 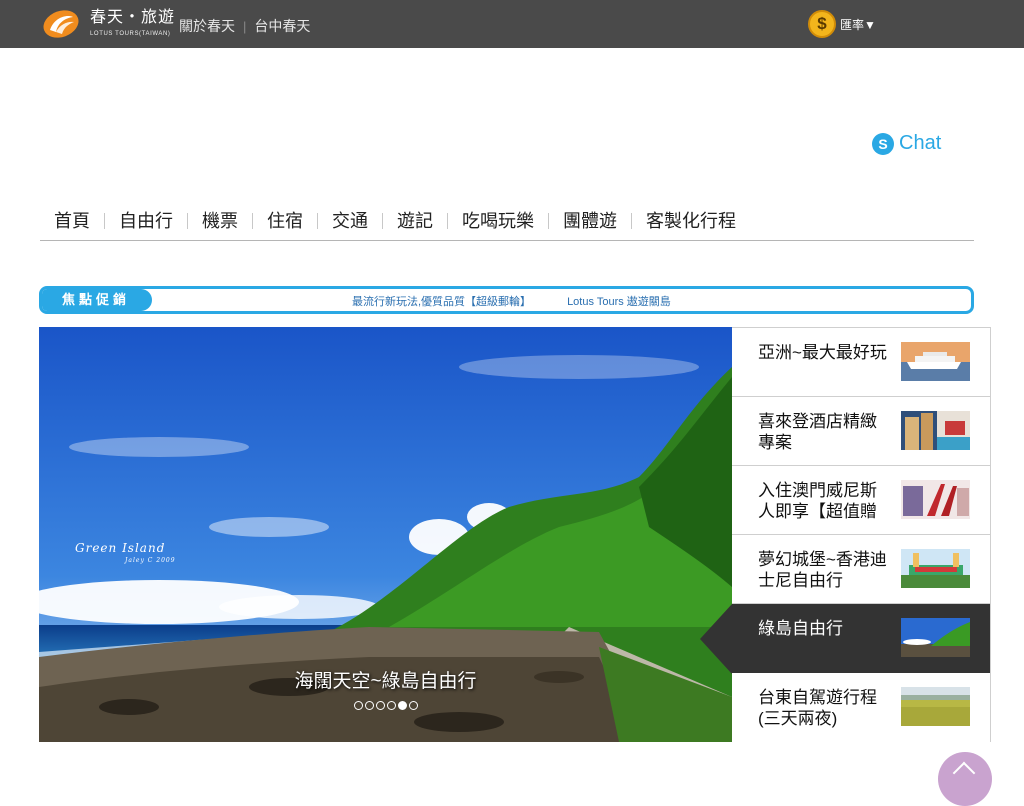 I want to click on slide-list-label: 亞洲~最大最好玩, so click(x=822, y=352).